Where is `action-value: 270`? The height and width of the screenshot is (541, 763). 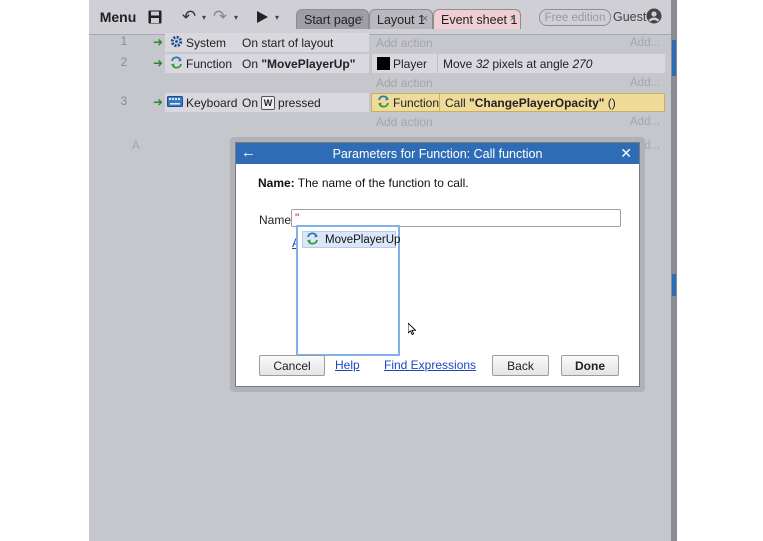 action-value: 270 is located at coordinates (582, 63).